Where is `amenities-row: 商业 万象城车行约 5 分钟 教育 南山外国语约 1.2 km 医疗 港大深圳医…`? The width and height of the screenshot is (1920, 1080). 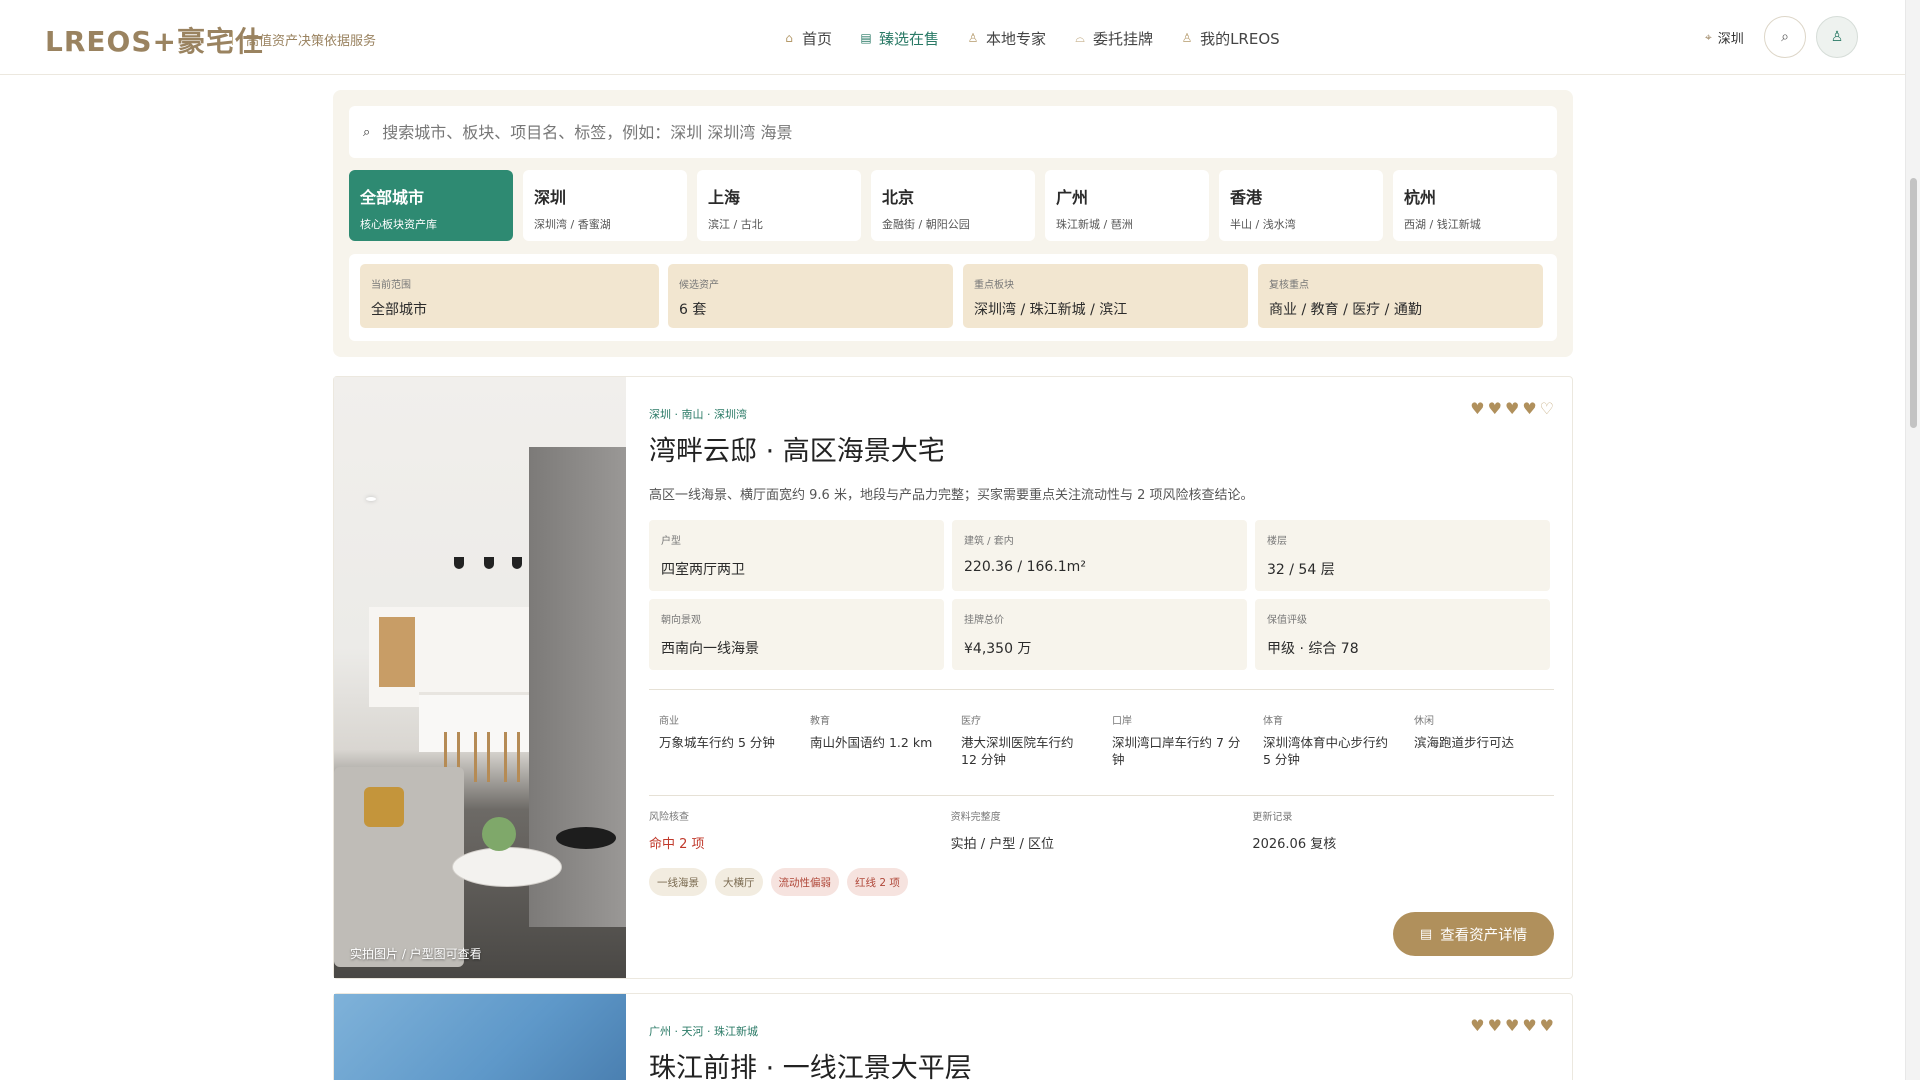 amenities-row: 商业 万象城车行约 5 分钟 教育 南山外国语约 1.2 km 医疗 港大深圳医… is located at coordinates (1101, 740).